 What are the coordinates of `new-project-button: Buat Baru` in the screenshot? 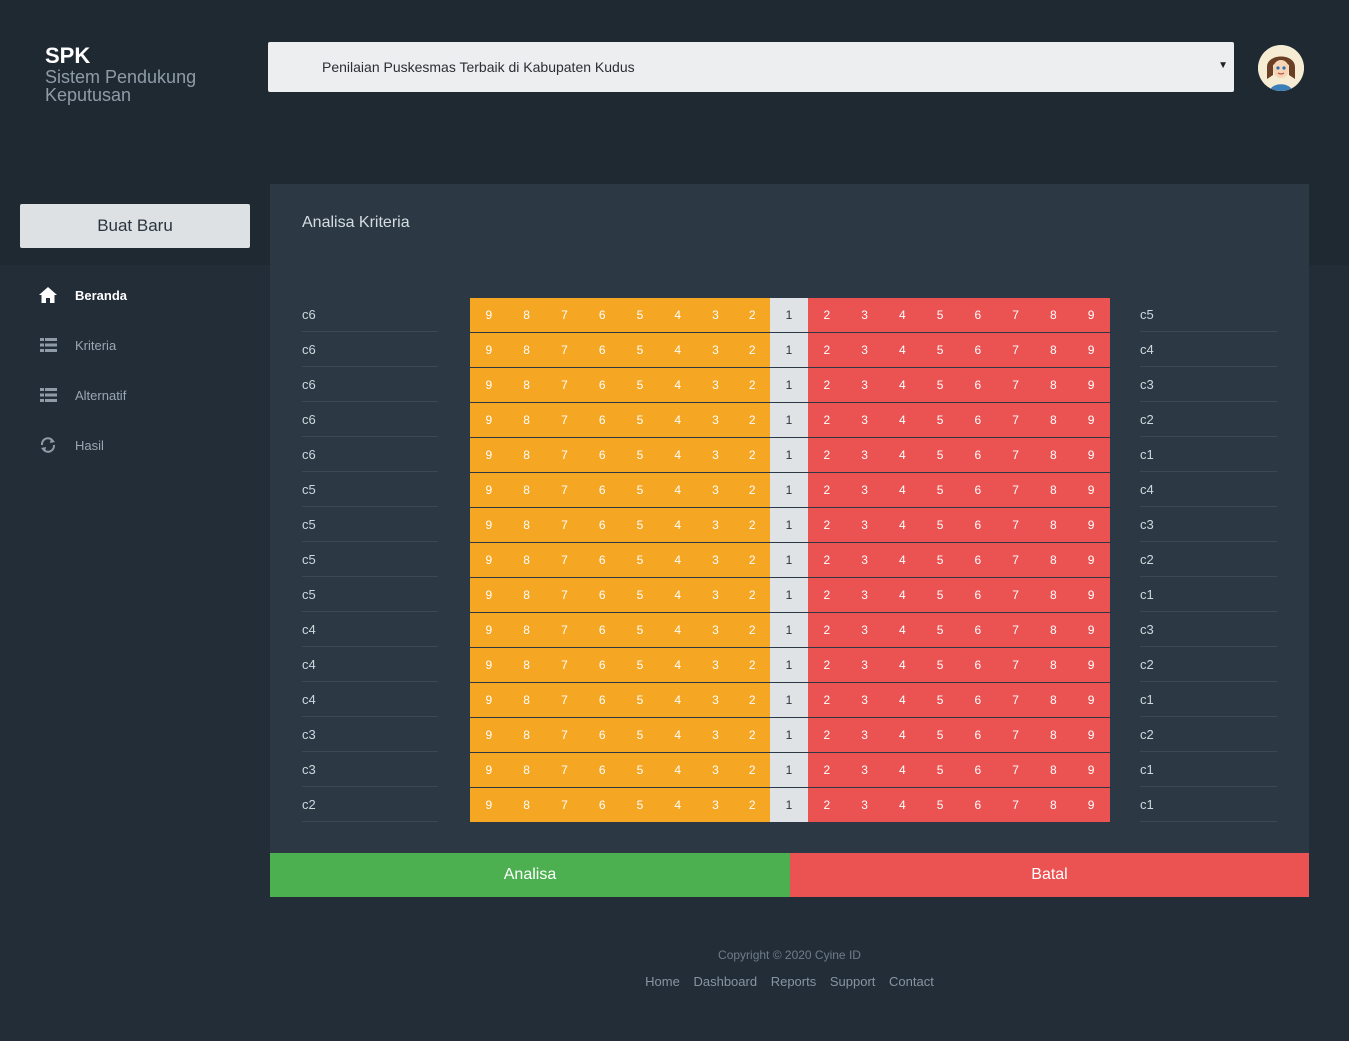 It's located at (135, 226).